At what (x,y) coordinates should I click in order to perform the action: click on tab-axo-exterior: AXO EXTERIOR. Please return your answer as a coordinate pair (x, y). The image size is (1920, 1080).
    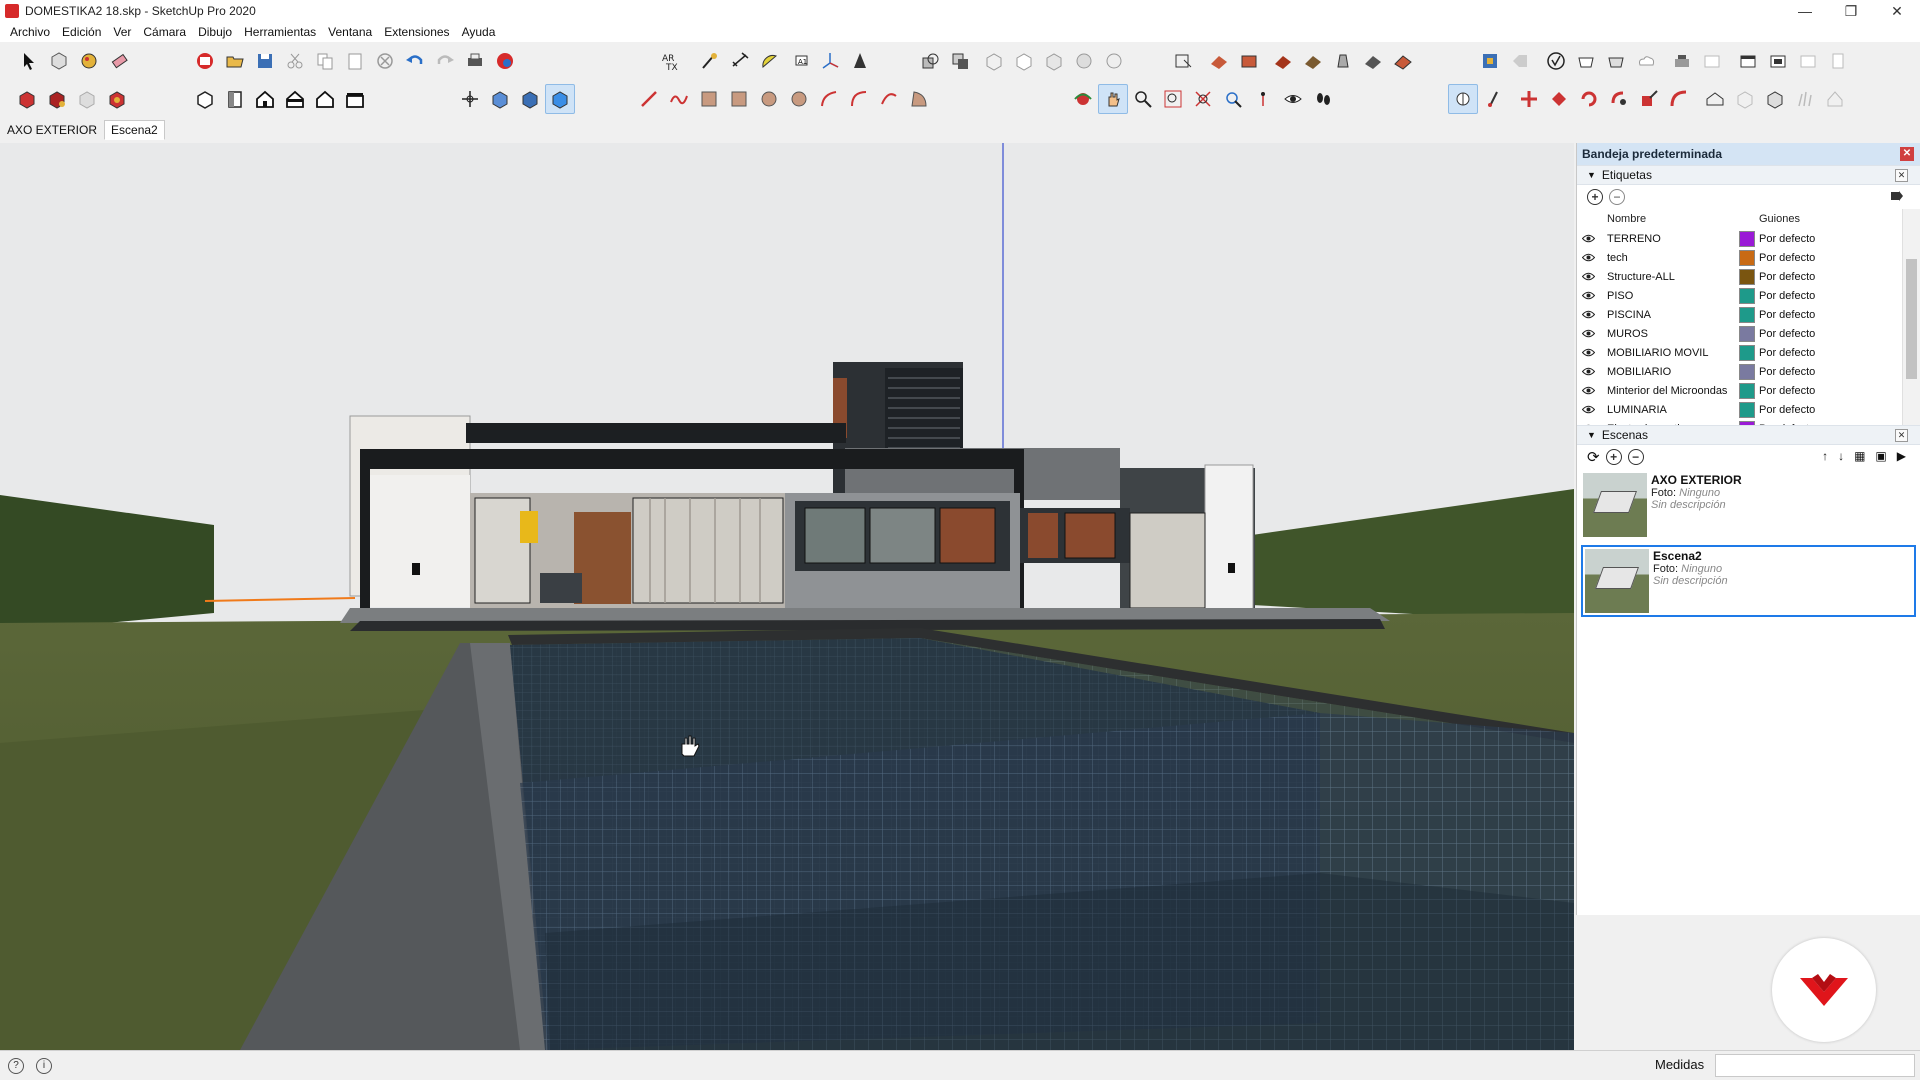
    Looking at the image, I should click on (52, 130).